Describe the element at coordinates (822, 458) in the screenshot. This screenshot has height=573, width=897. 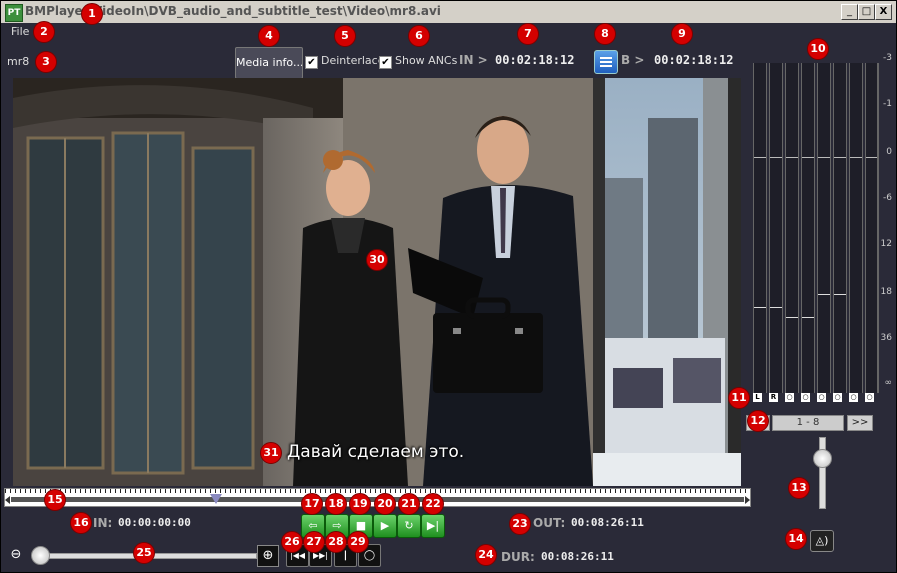
I see `volume-slider-thumb` at that location.